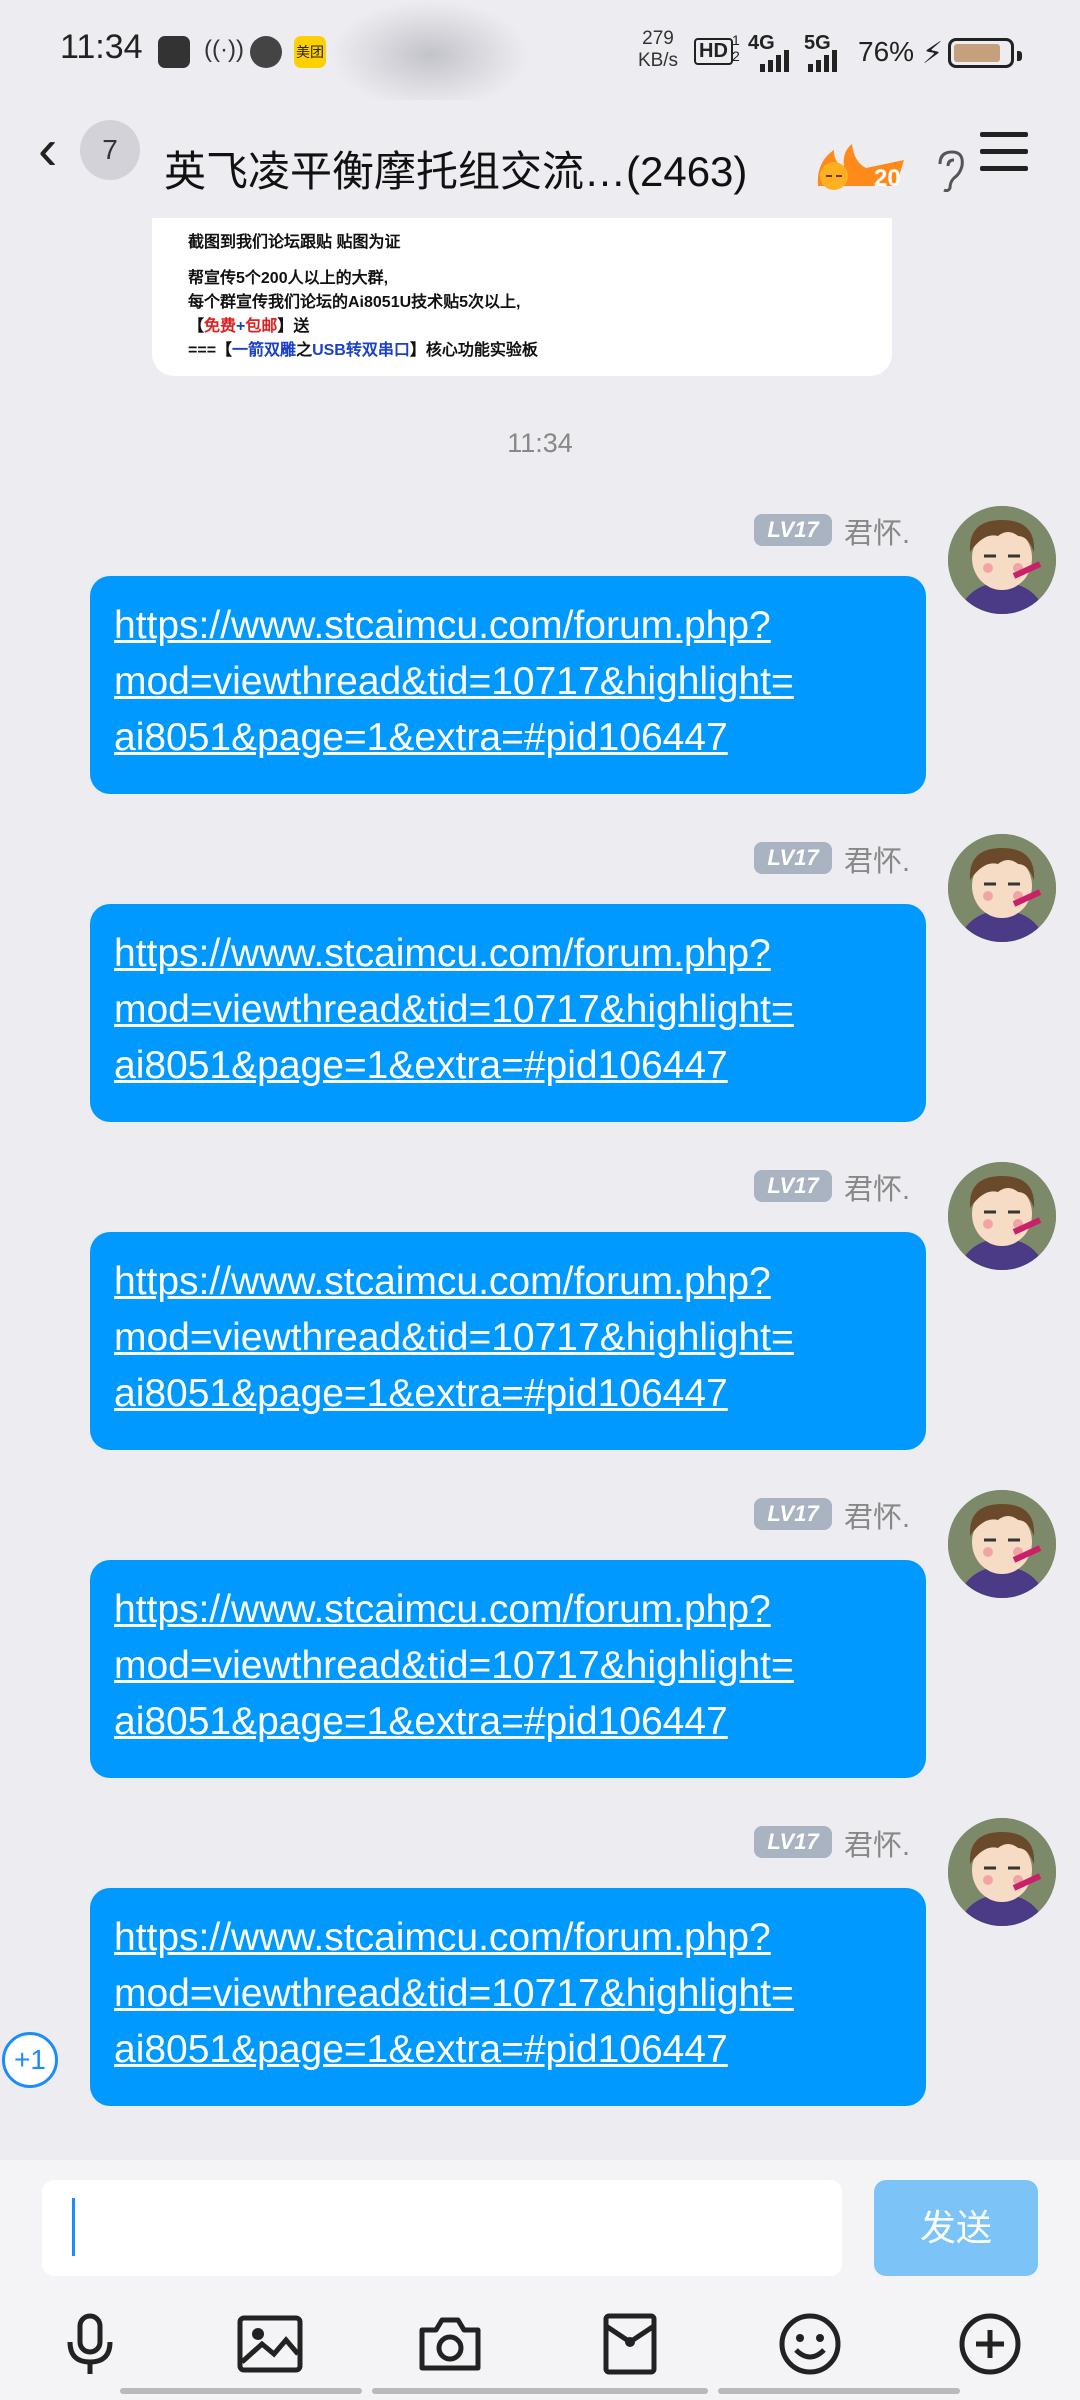 The image size is (1080, 2400). Describe the element at coordinates (430, 55) in the screenshot. I see `blurred-region` at that location.